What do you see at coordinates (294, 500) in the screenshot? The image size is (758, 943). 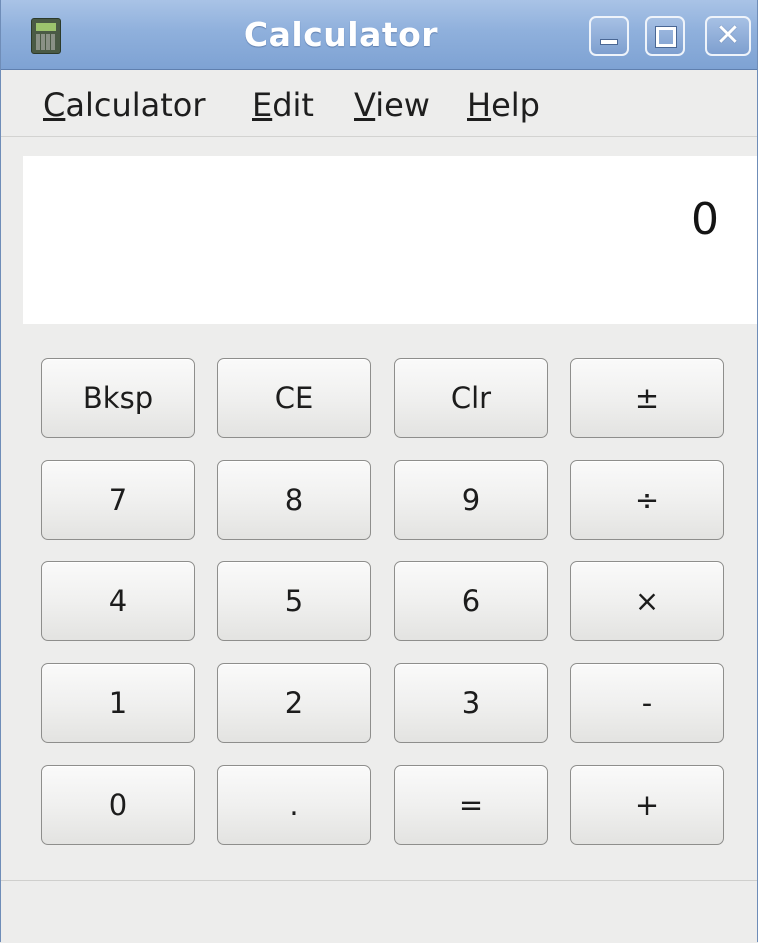 I see `digit-8-button: 8` at bounding box center [294, 500].